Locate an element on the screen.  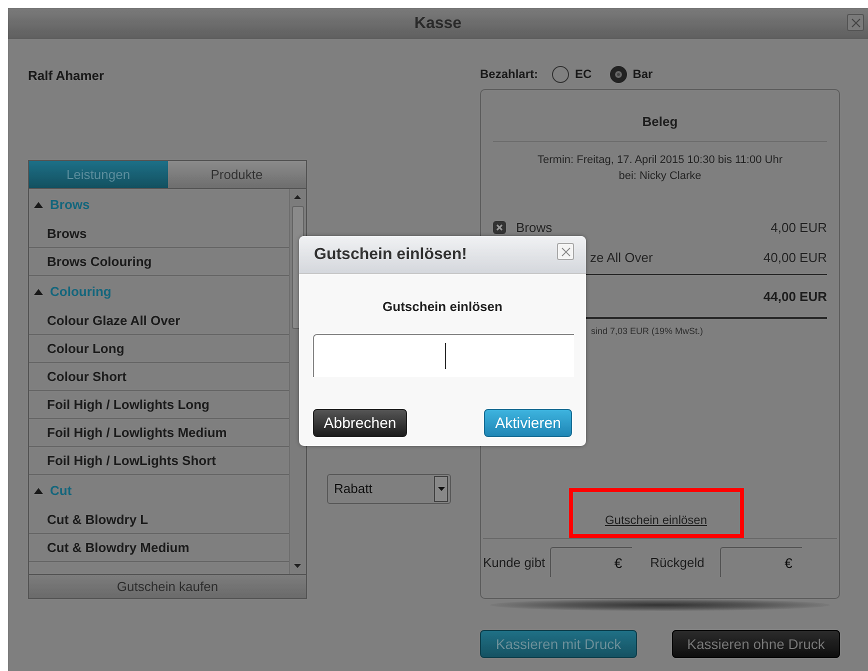
receipt-title: Beleg is located at coordinates (660, 121).